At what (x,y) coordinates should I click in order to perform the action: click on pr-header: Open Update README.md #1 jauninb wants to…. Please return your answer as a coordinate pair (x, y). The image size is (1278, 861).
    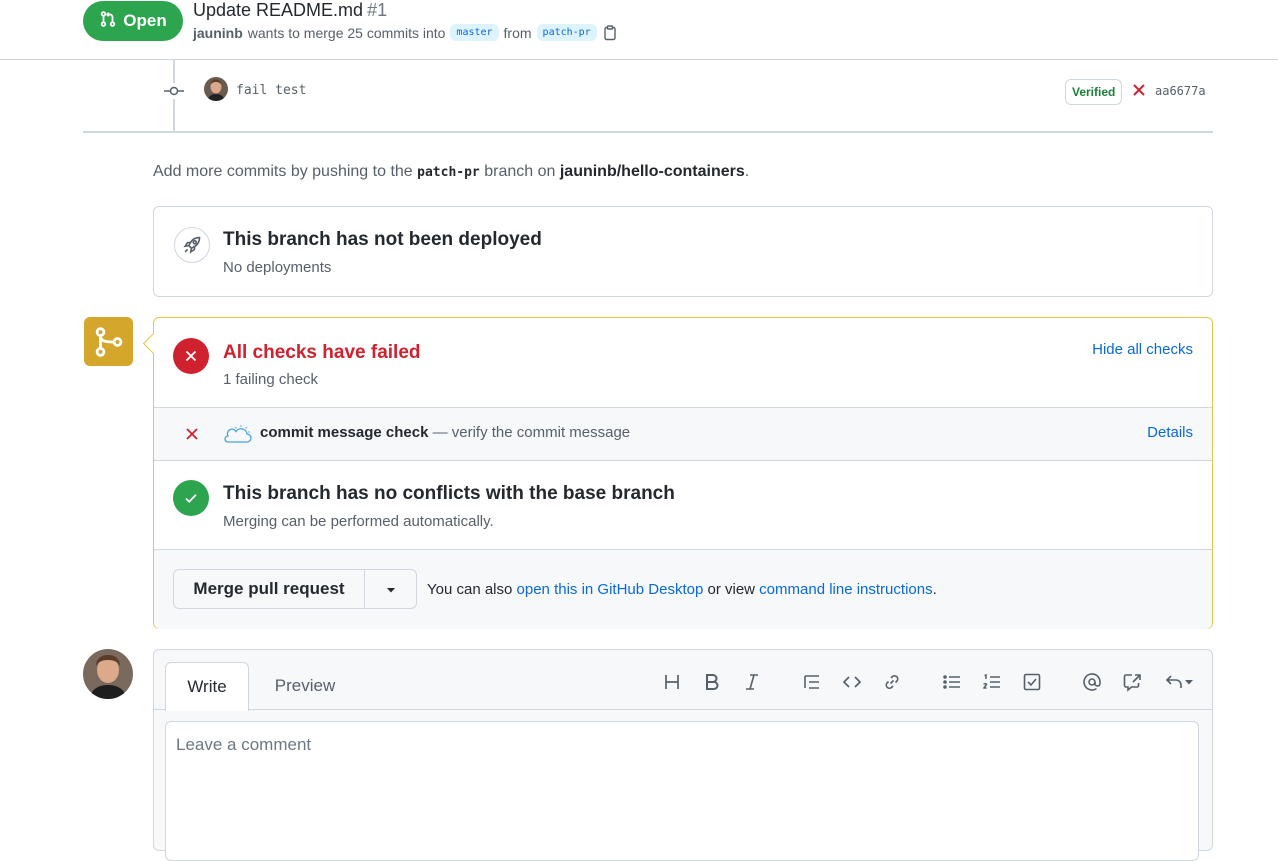
    Looking at the image, I should click on (639, 30).